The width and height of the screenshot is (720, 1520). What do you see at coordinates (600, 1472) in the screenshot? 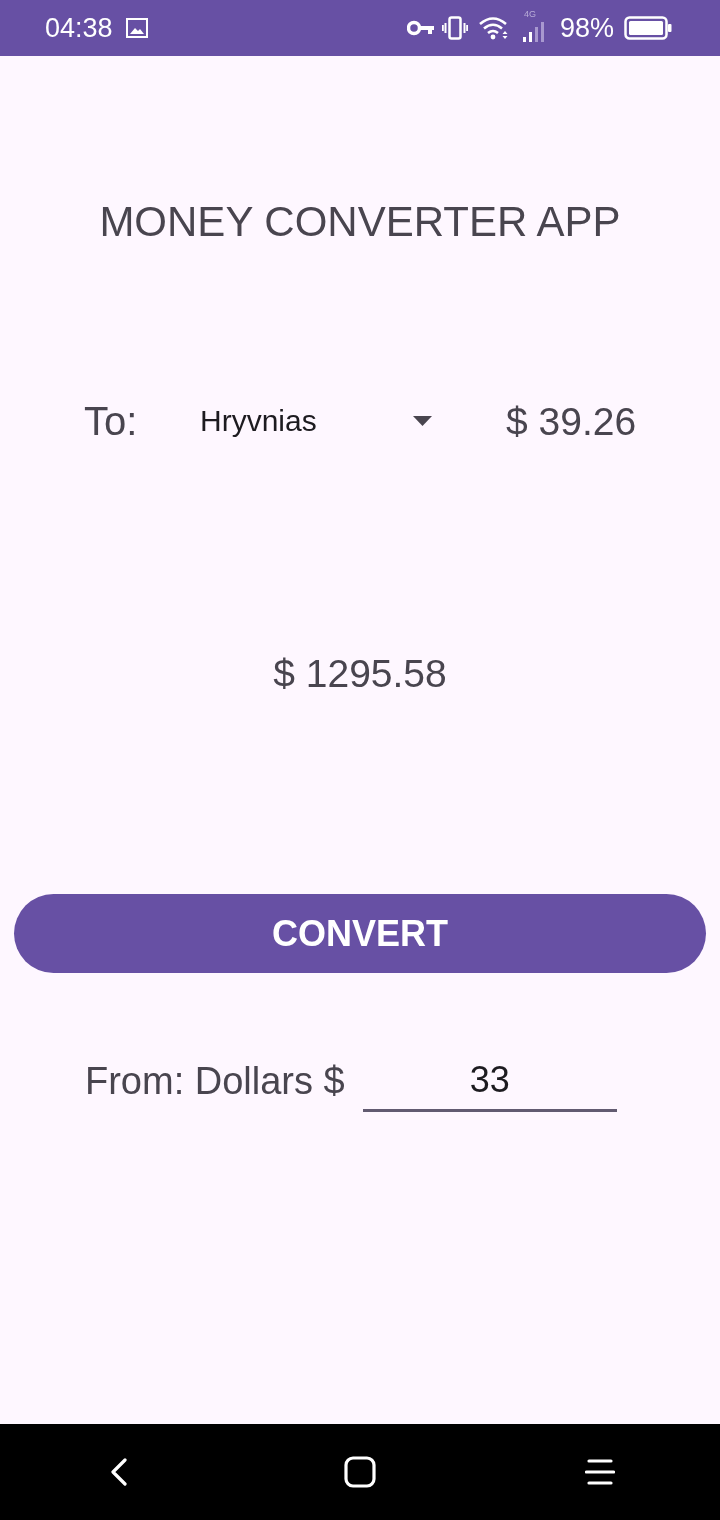
I see `menu-icon` at bounding box center [600, 1472].